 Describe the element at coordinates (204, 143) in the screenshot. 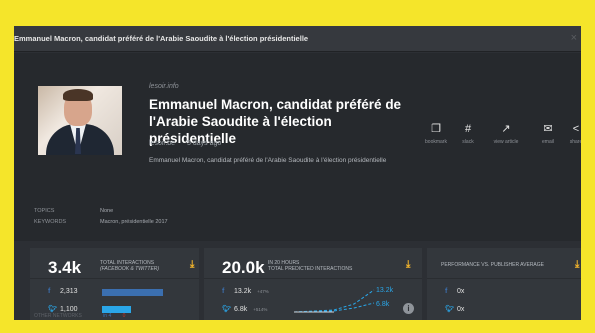

I see `article-age: 5 days ago` at that location.